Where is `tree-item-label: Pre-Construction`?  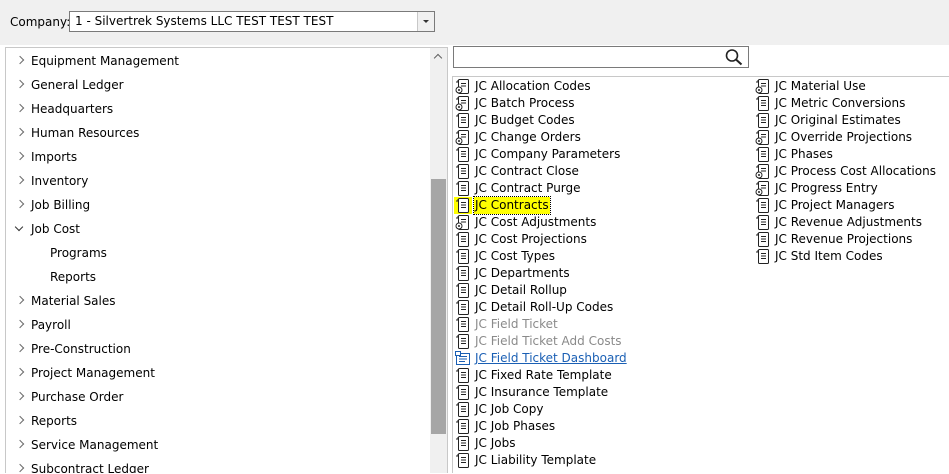 tree-item-label: Pre-Construction is located at coordinates (81, 349).